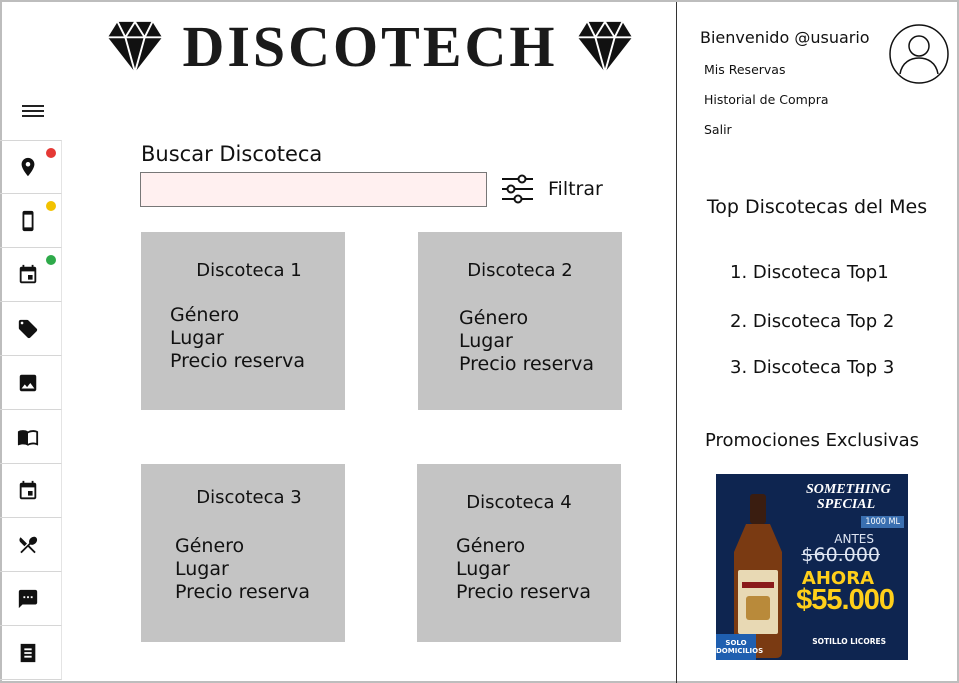 This screenshot has width=959, height=683. What do you see at coordinates (27, 489) in the screenshot?
I see `calendar-icon` at bounding box center [27, 489].